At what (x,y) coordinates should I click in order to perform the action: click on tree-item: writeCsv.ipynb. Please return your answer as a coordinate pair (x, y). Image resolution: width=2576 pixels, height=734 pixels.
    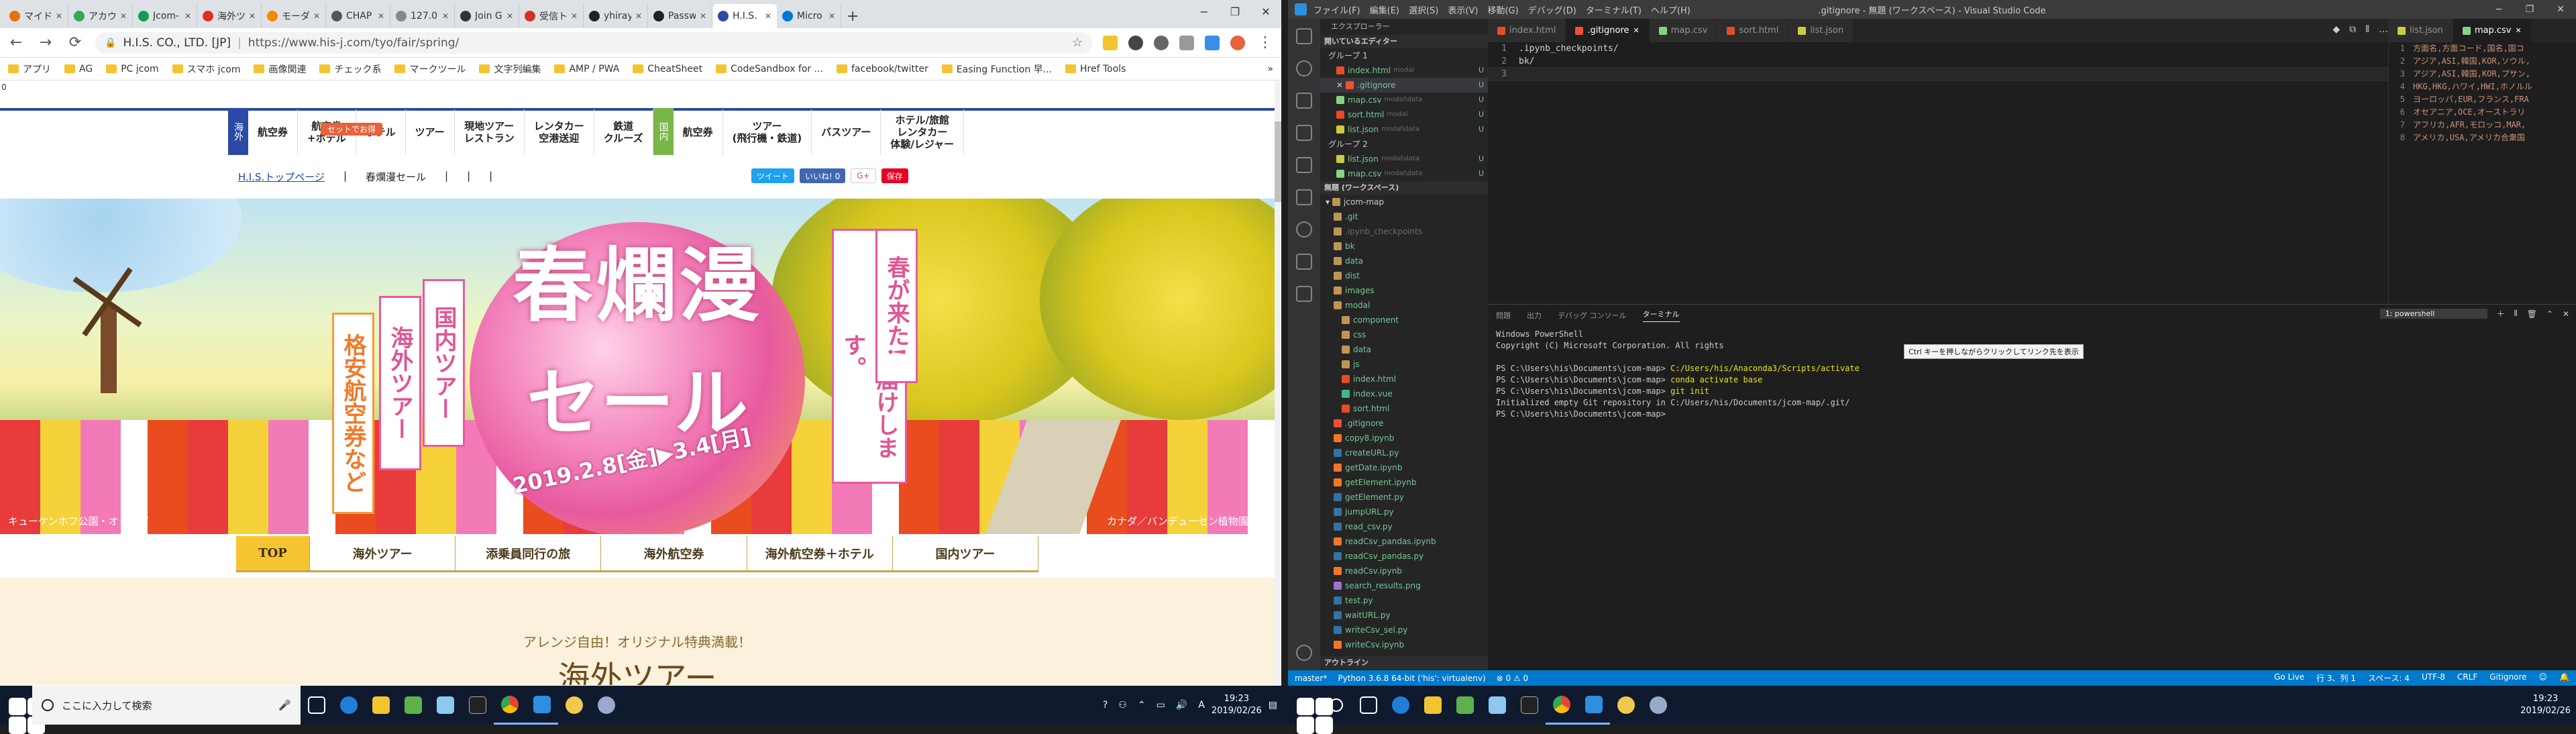
    Looking at the image, I should click on (1404, 644).